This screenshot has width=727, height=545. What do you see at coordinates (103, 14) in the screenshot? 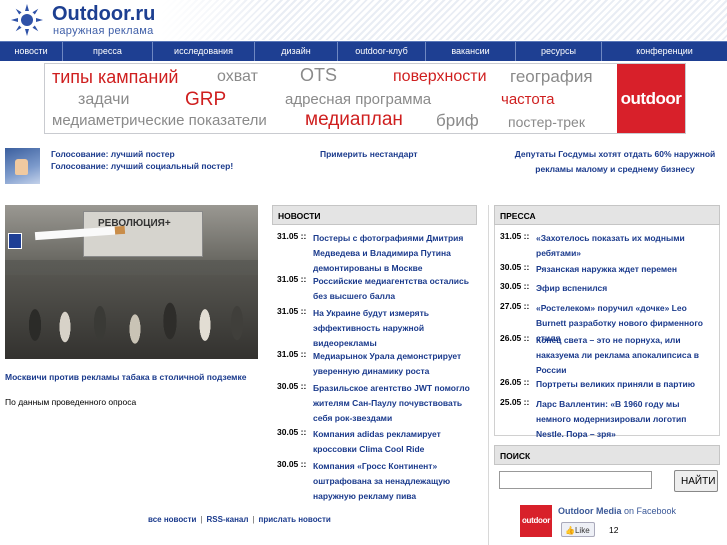
I see `logo-title: Outdoor.ru` at bounding box center [103, 14].